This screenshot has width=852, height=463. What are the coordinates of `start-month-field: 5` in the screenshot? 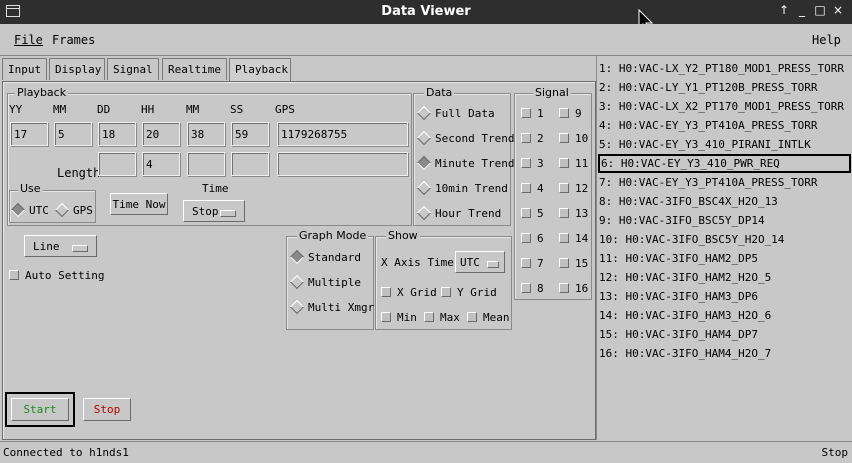 It's located at (73, 134).